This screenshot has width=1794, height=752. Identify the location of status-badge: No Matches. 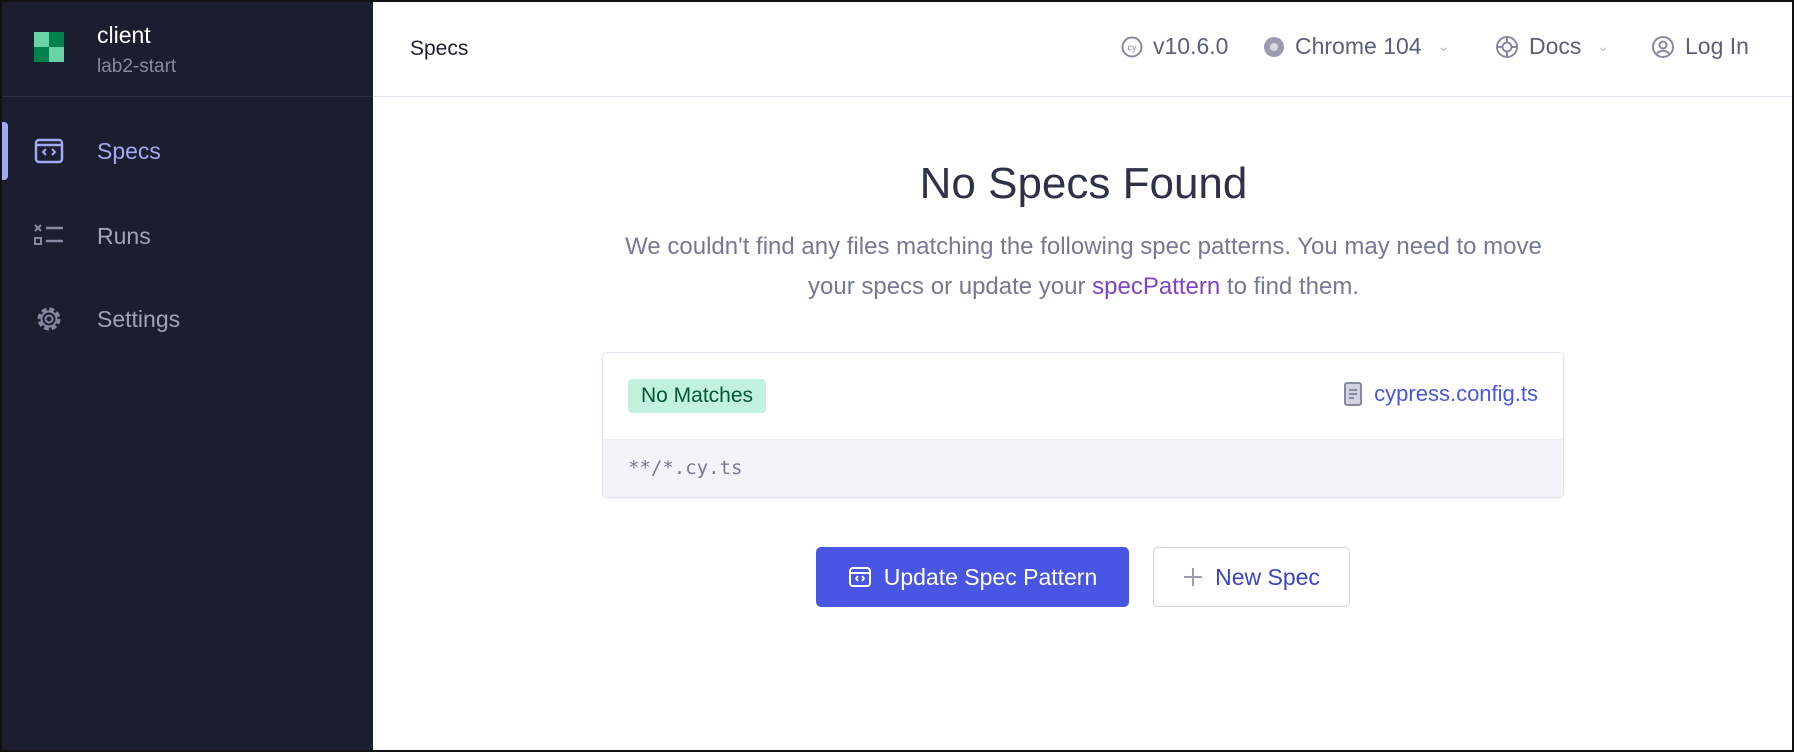
(697, 396).